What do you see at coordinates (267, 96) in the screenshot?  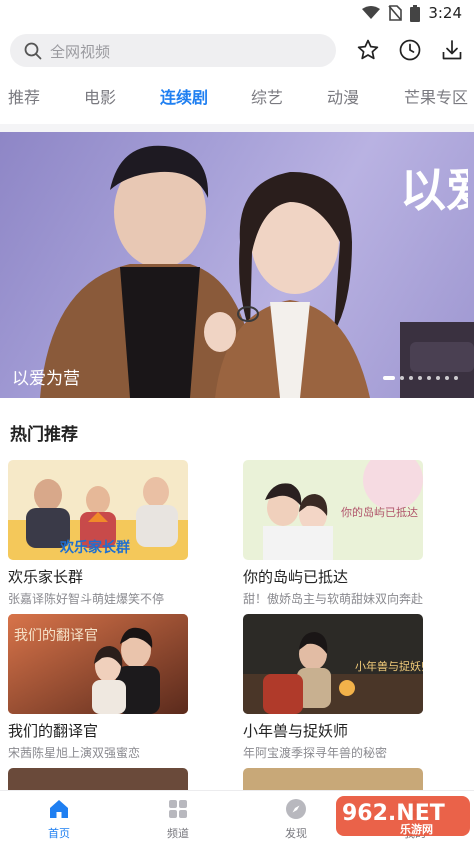 I see `tab-variety: 综艺` at bounding box center [267, 96].